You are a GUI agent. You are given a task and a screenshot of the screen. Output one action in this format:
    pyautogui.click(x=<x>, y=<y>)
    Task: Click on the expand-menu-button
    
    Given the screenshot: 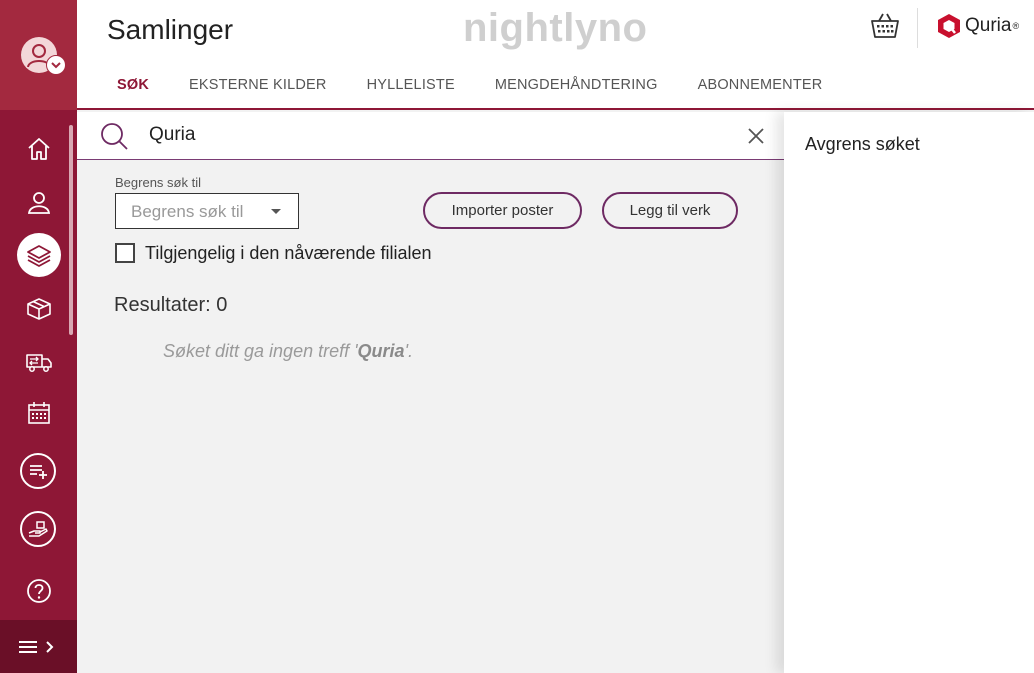 What is the action you would take?
    pyautogui.click(x=38, y=646)
    